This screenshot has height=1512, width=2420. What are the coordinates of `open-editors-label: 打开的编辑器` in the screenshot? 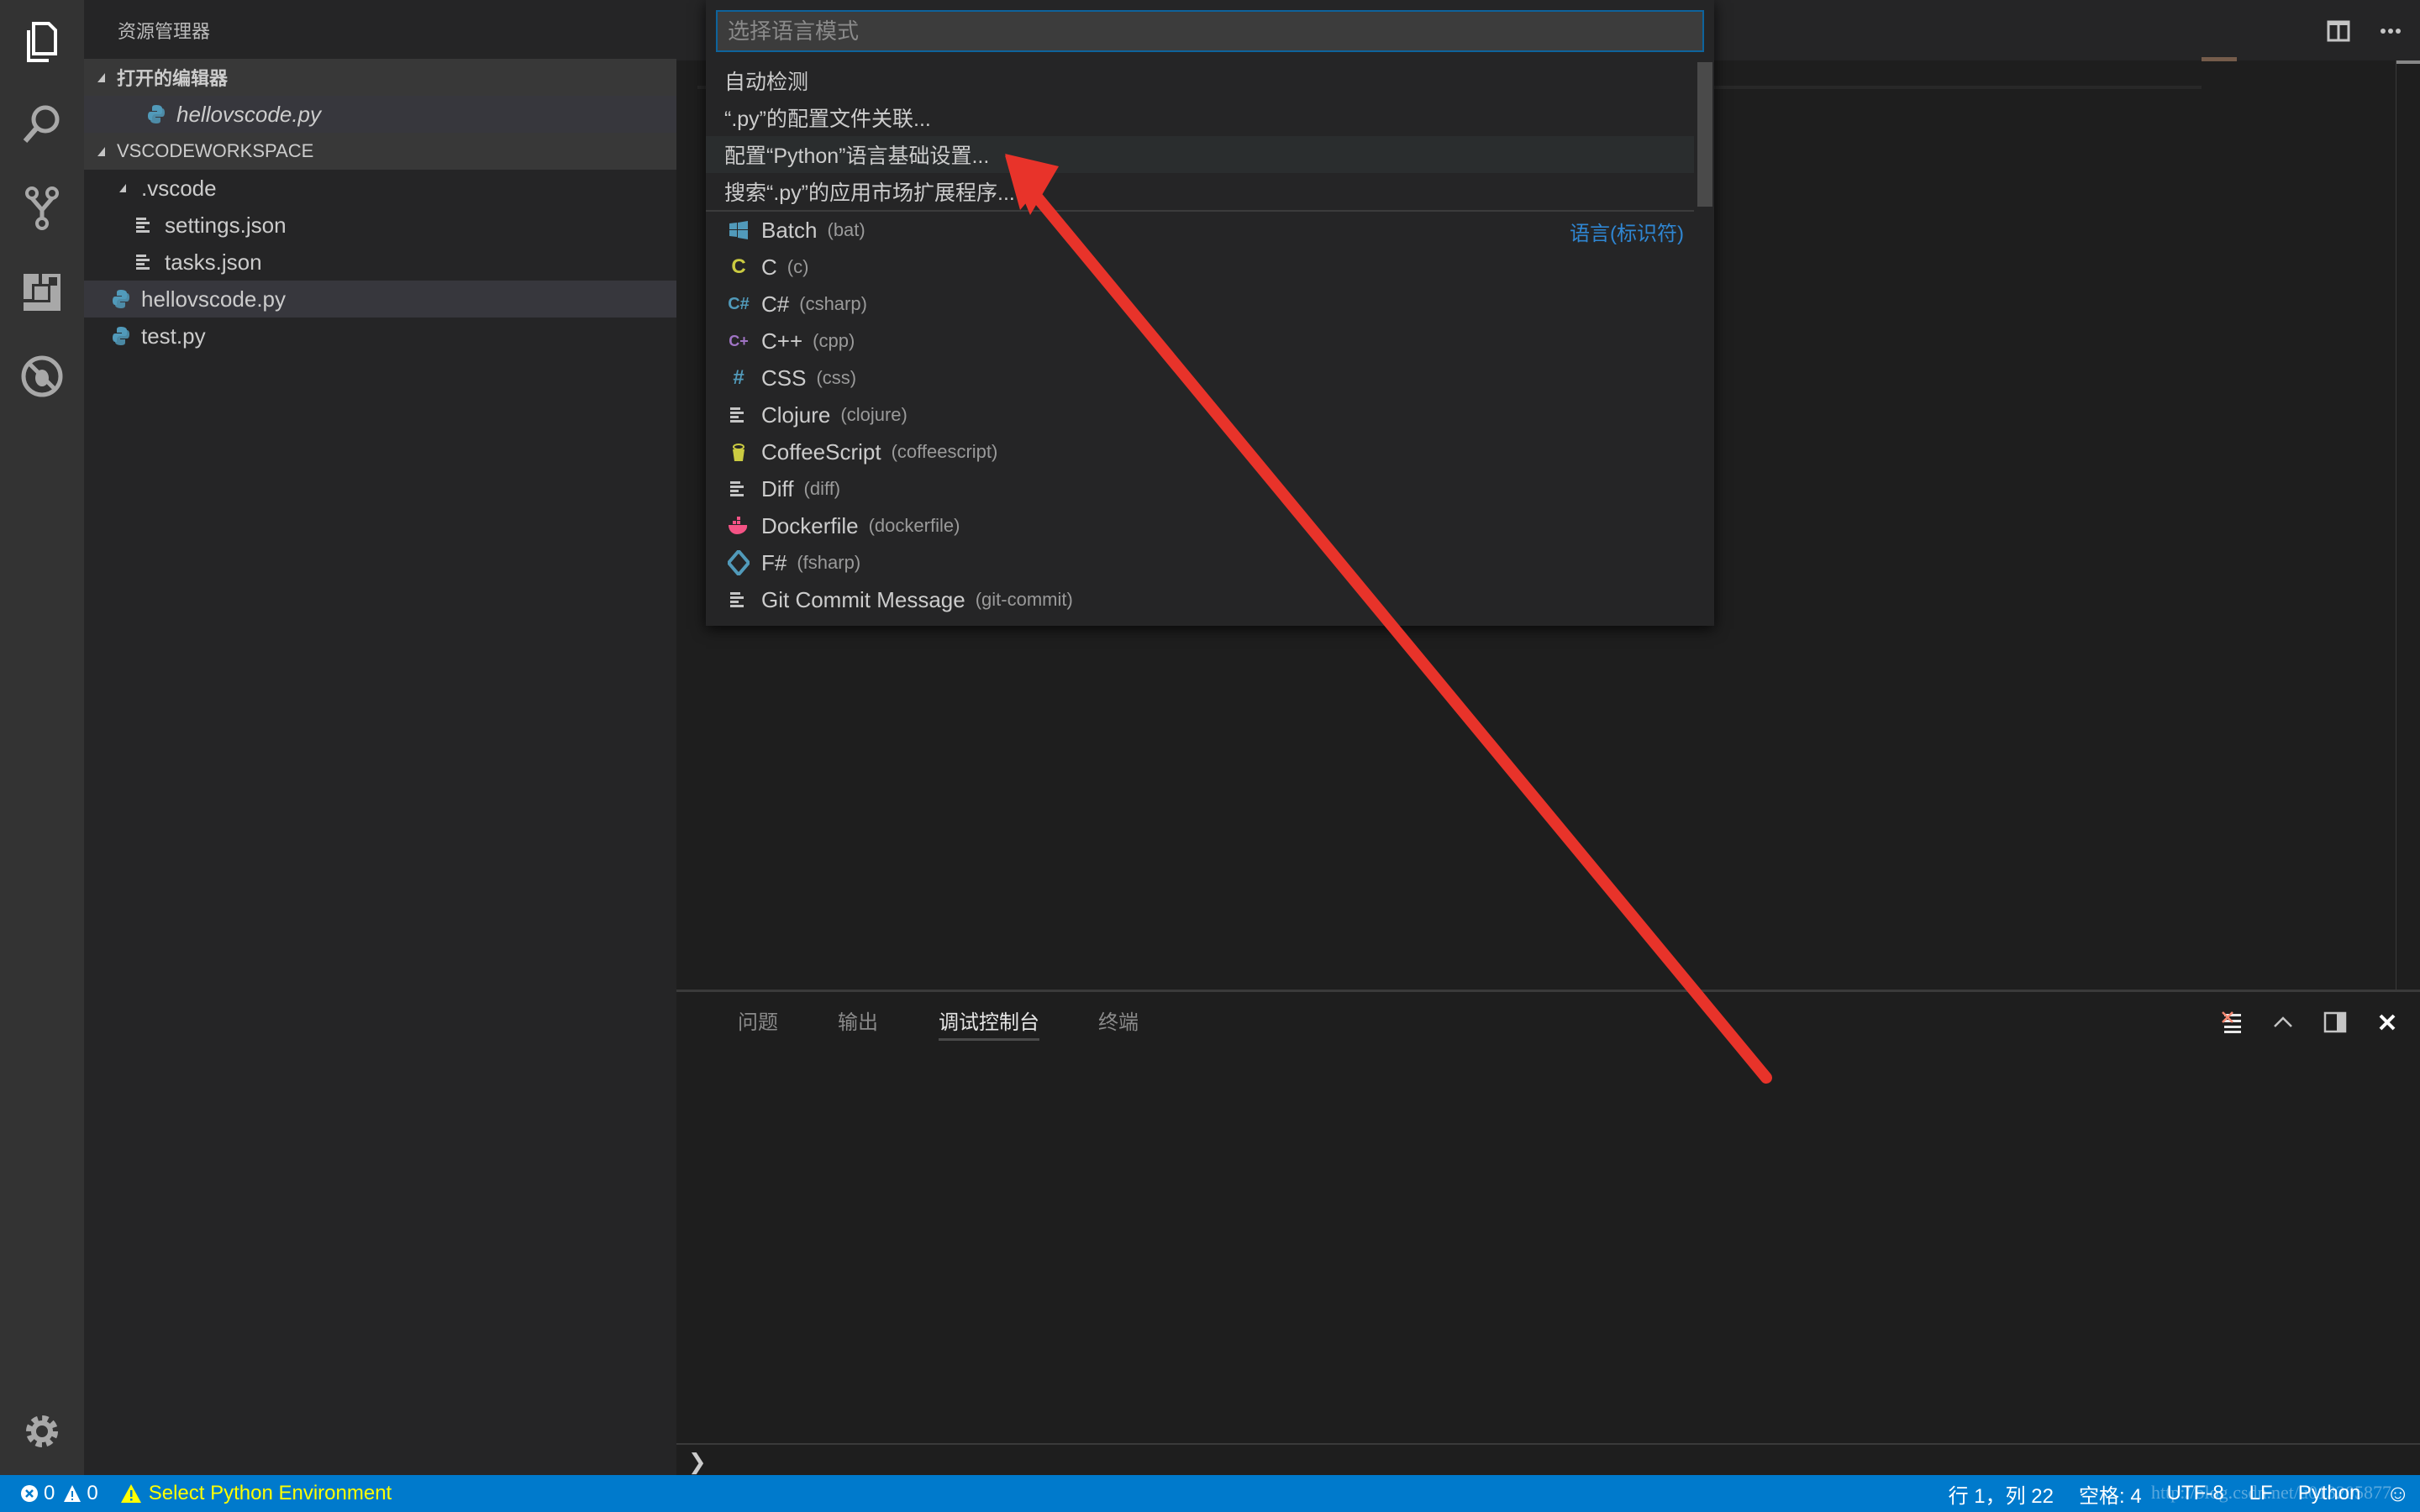 It's located at (173, 78).